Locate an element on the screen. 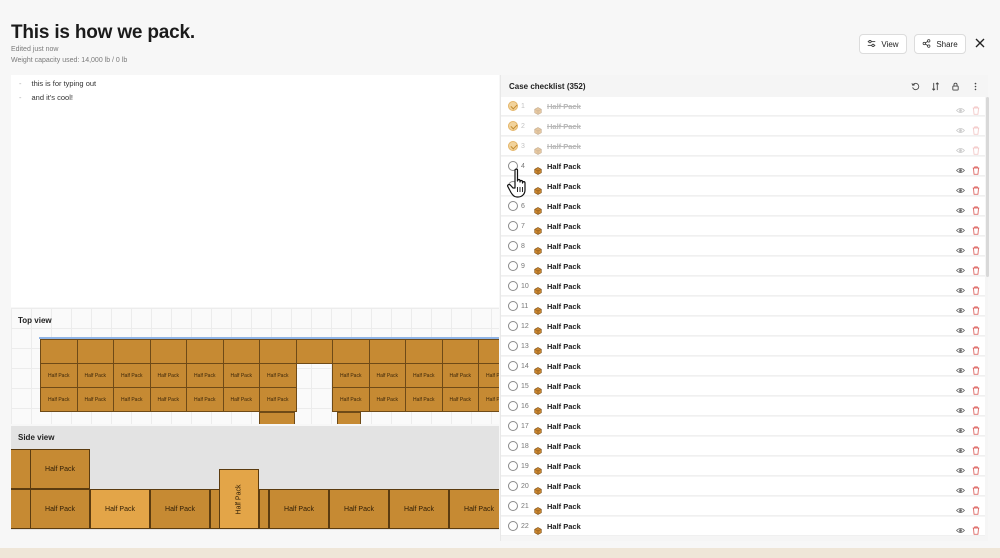 The height and width of the screenshot is (558, 1000). checklist-row: 7 Half Pack is located at coordinates (743, 226).